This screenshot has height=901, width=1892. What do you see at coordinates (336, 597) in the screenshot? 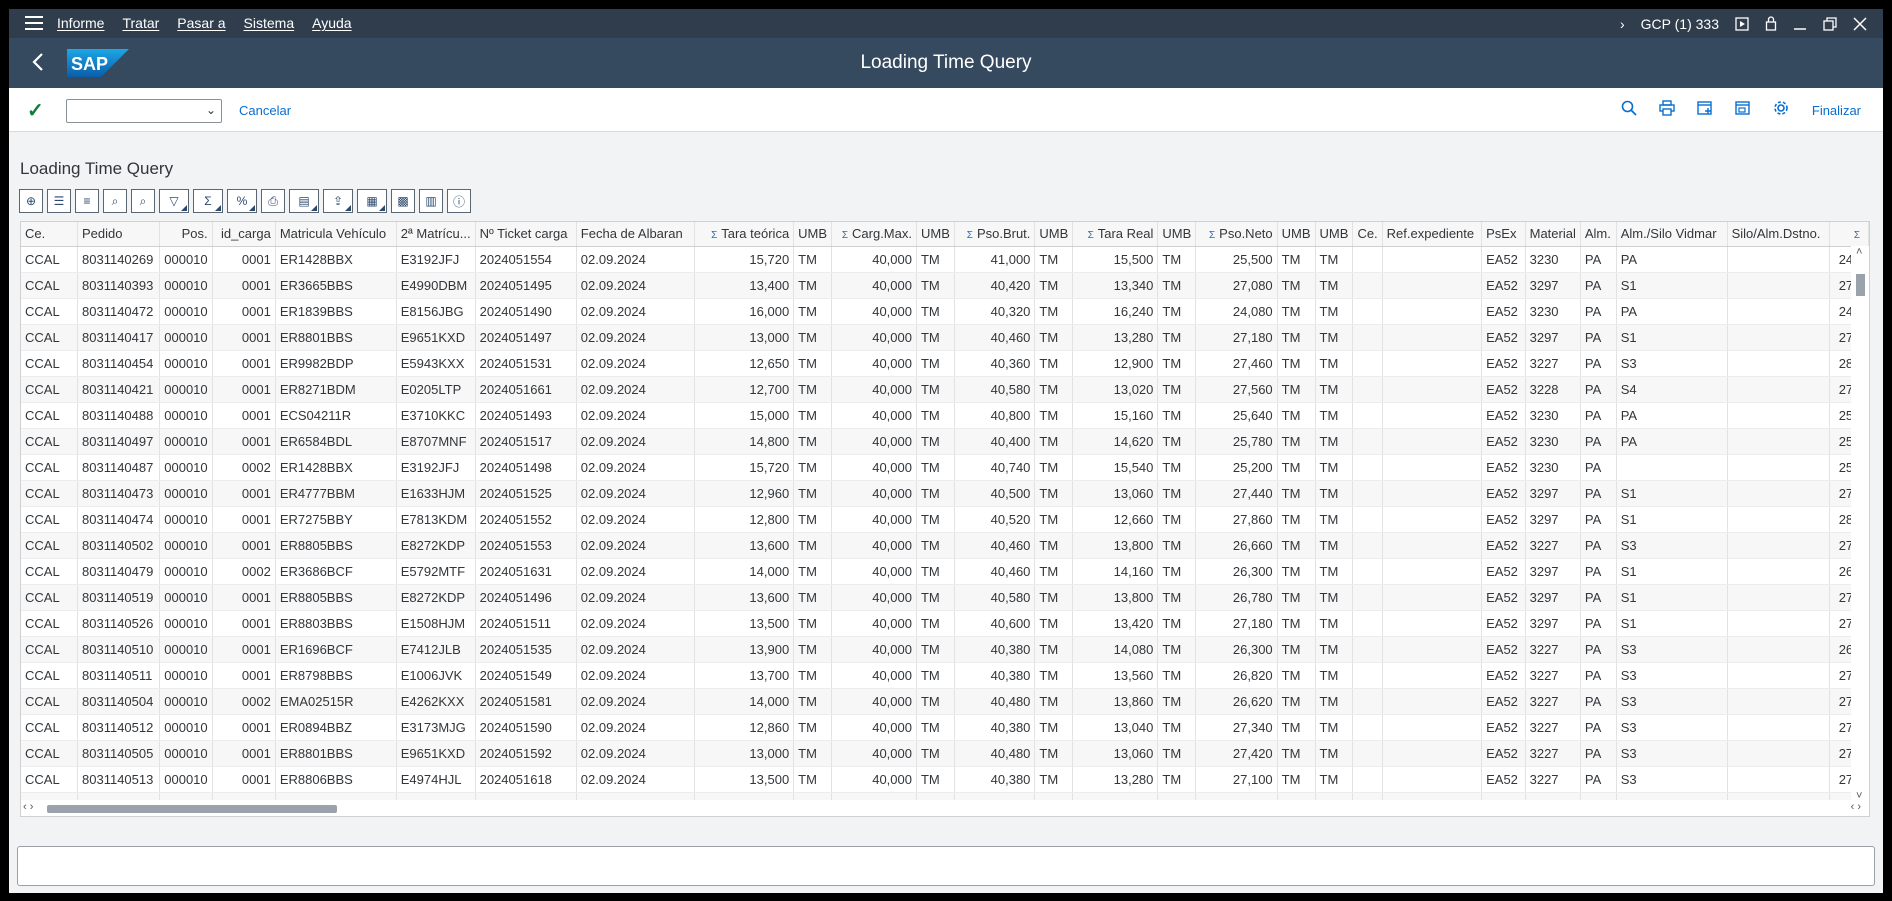
I see `table-cell: ER8805BBS` at bounding box center [336, 597].